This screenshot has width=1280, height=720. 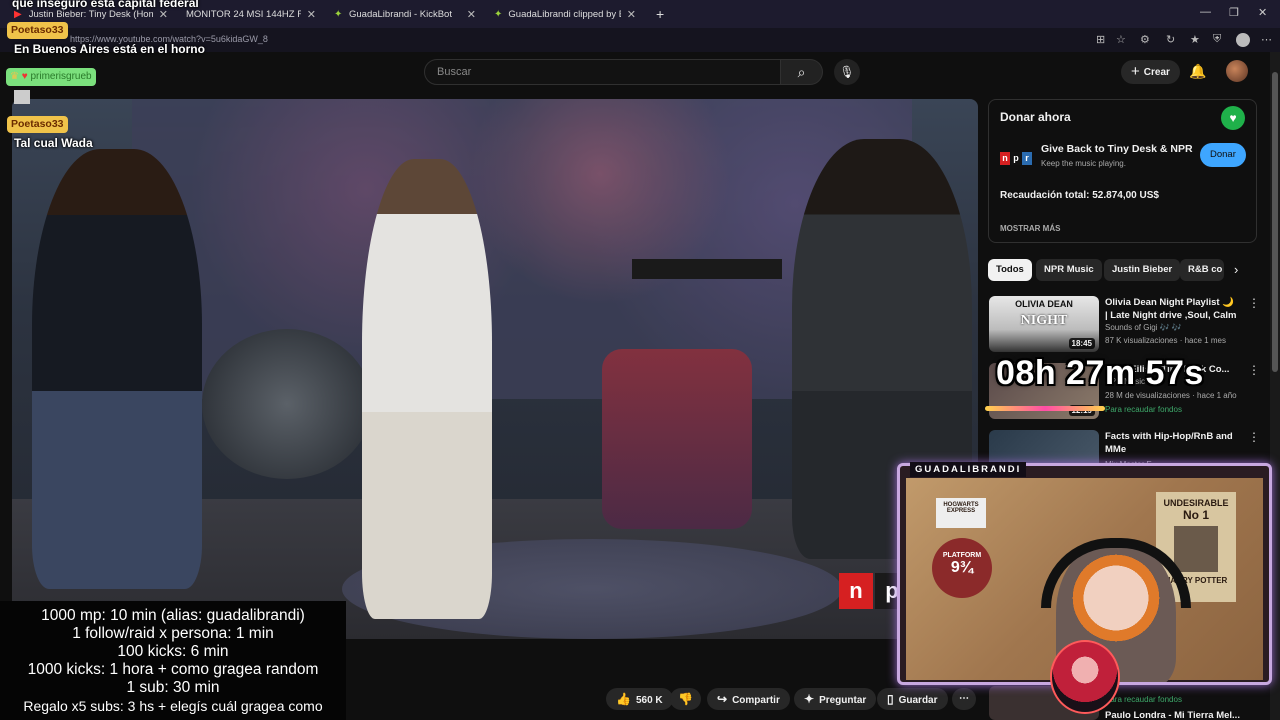 I want to click on chip-all: Todos, so click(x=1010, y=270).